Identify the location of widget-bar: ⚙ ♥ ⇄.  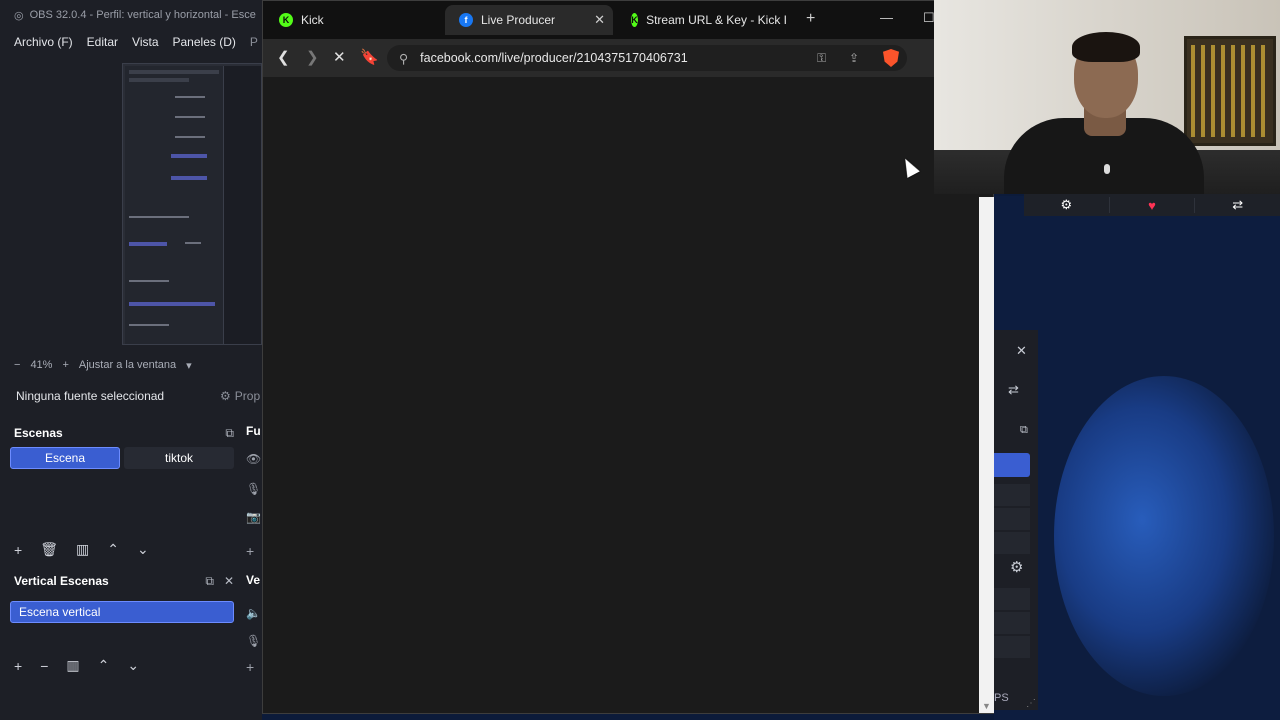
(1152, 205).